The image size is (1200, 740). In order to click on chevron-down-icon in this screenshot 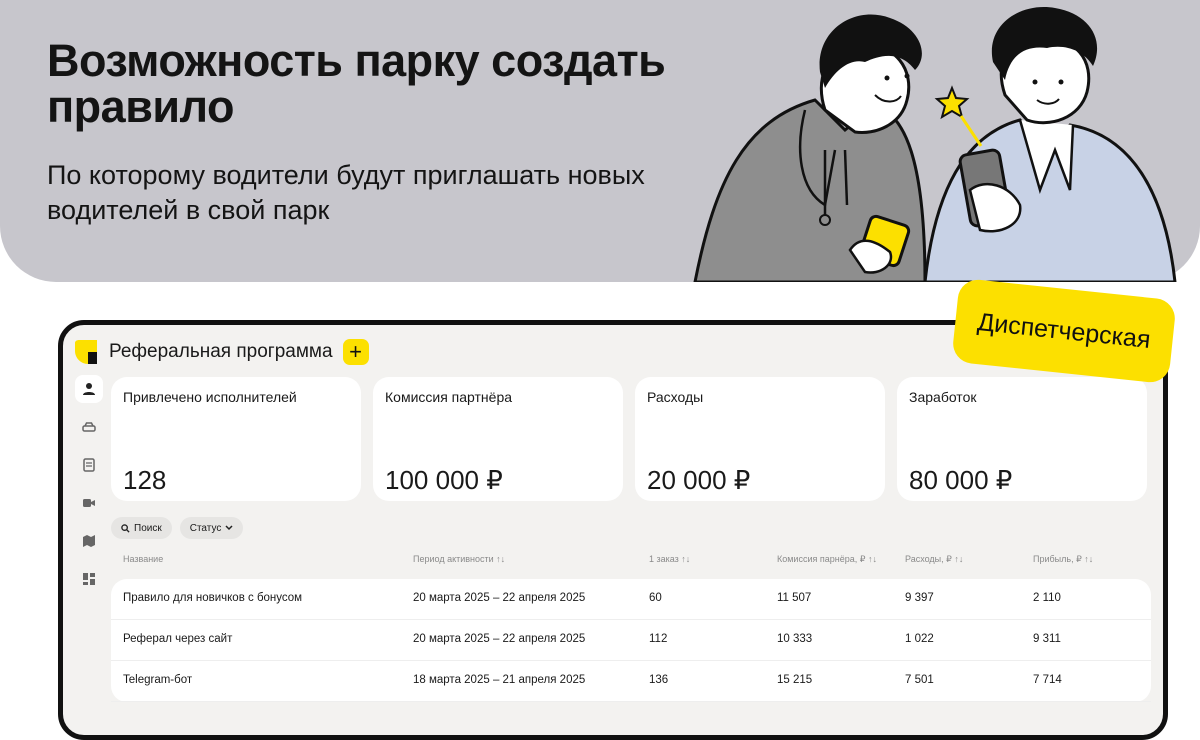, I will do `click(229, 528)`.